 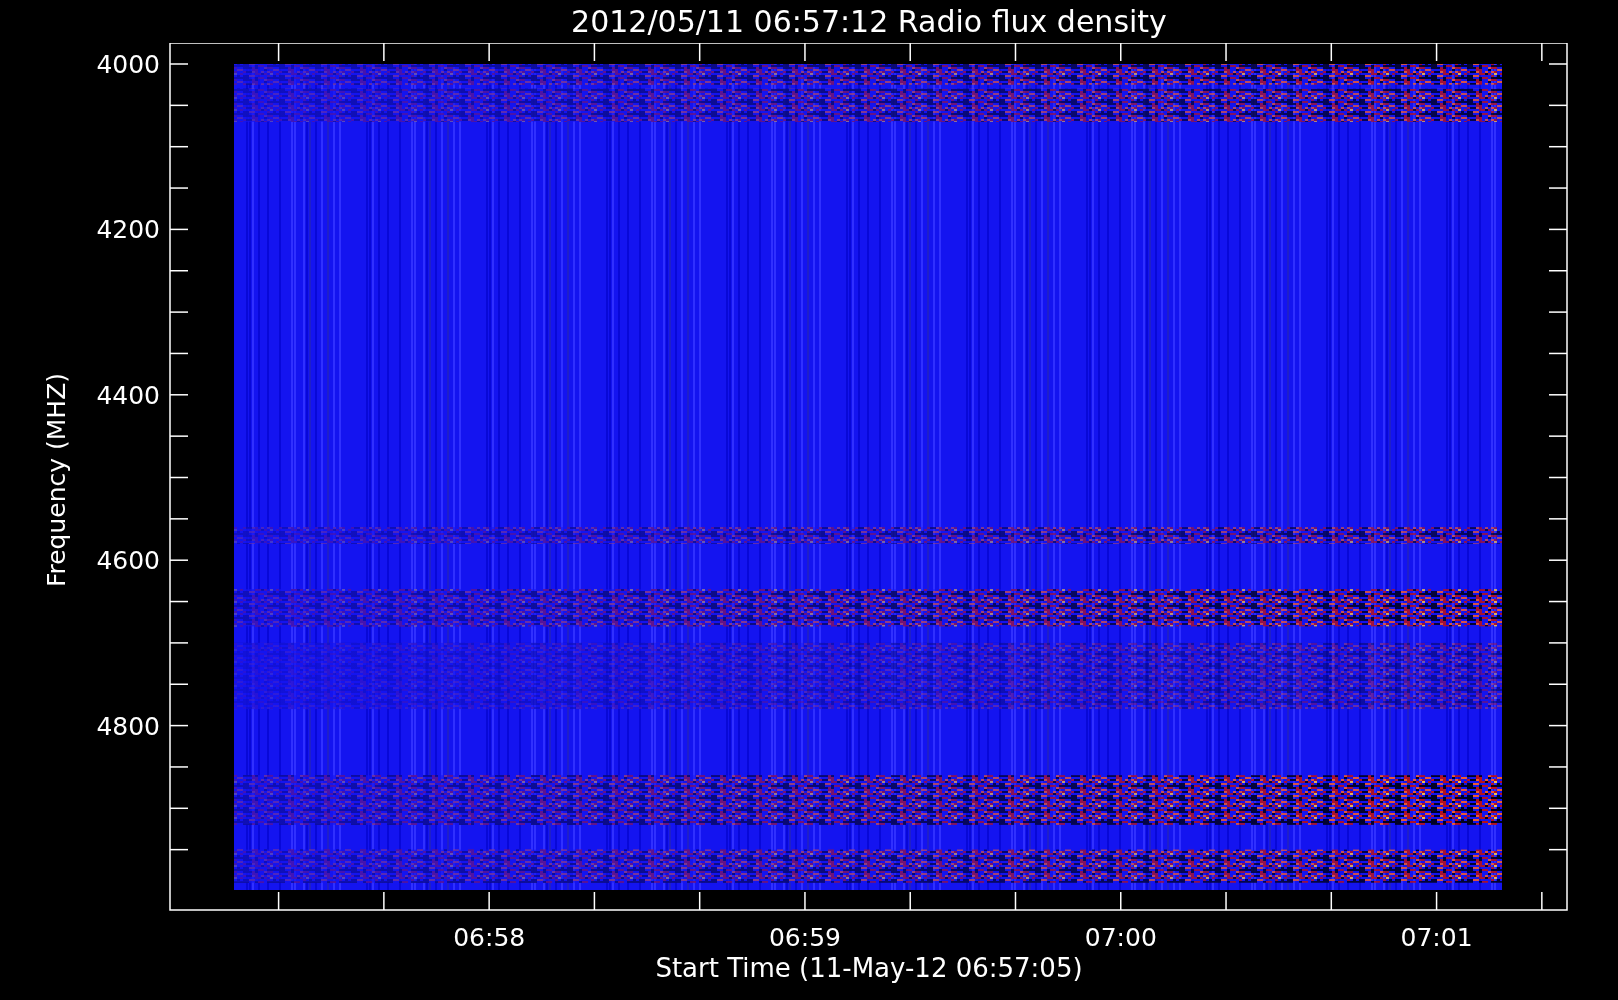 I want to click on axis-label: Start Time (11-May-12 06:57:05), so click(x=869, y=968).